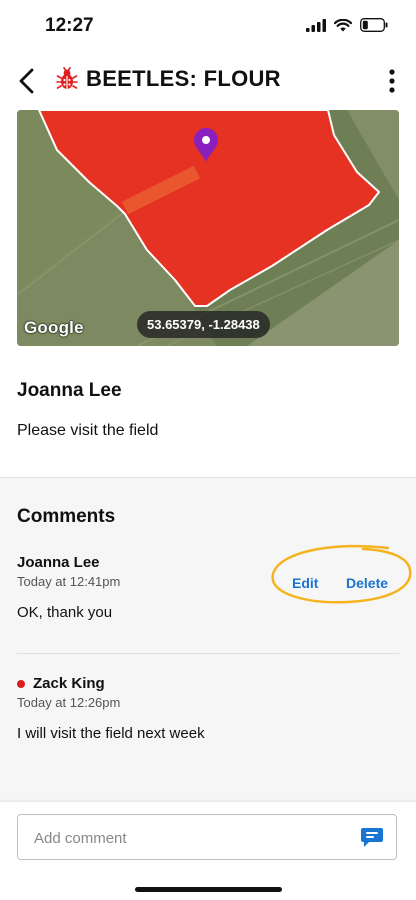  I want to click on more-options-button, so click(392, 81).